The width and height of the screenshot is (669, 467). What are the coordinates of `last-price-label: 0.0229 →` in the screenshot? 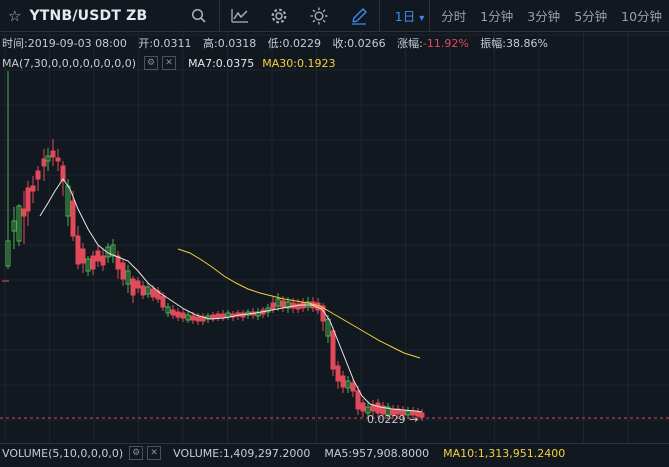 It's located at (392, 419).